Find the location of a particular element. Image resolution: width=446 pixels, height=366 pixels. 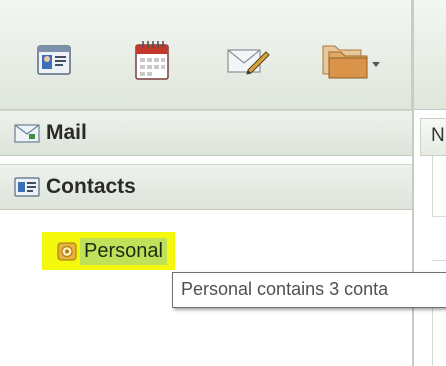

compose-toolbar-button is located at coordinates (248, 62).